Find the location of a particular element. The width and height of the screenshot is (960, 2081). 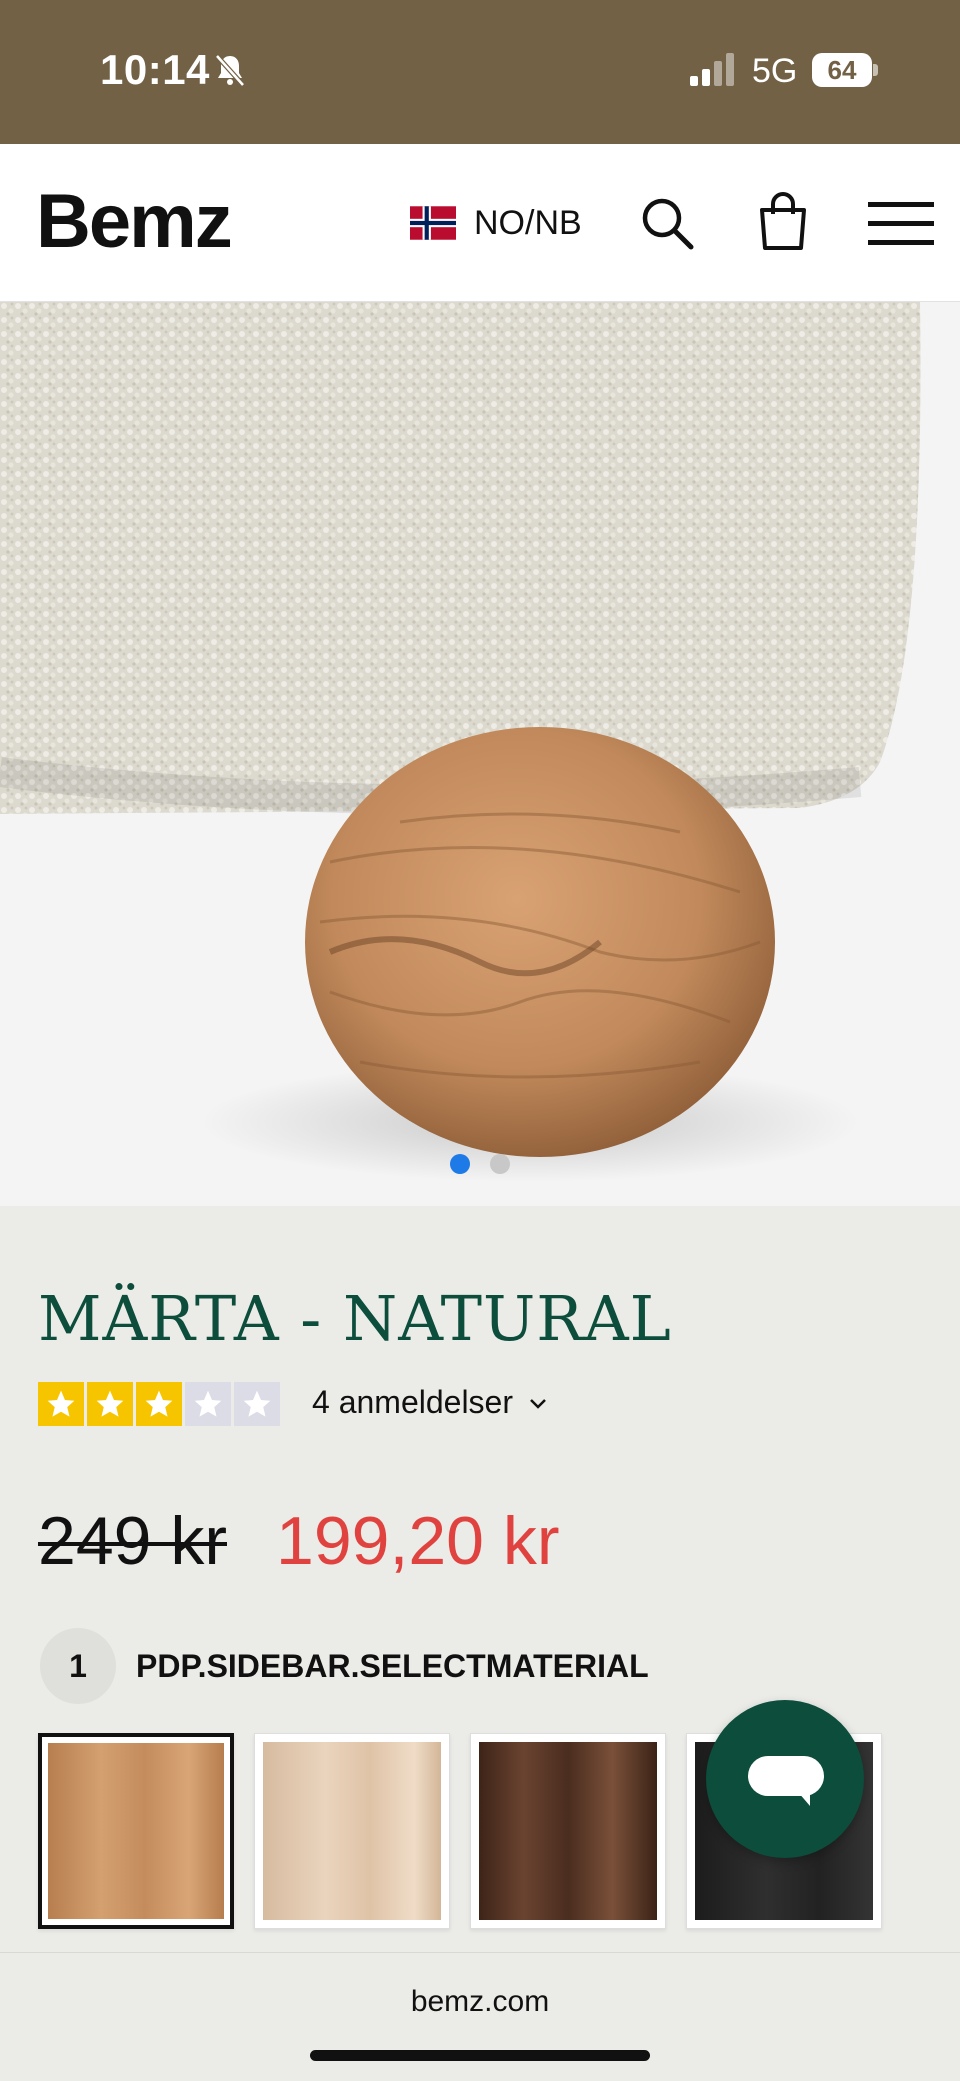

swatch-natural-oak is located at coordinates (136, 1831).